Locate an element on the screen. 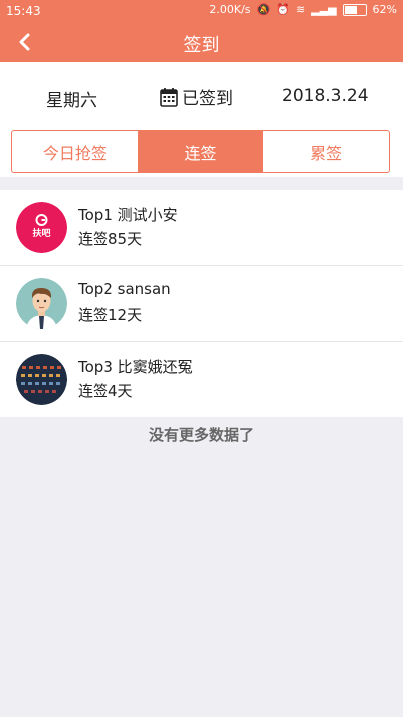 Image resolution: width=403 pixels, height=717 pixels. segmented-tabs: 今日抢签 连签 累签 is located at coordinates (200, 151).